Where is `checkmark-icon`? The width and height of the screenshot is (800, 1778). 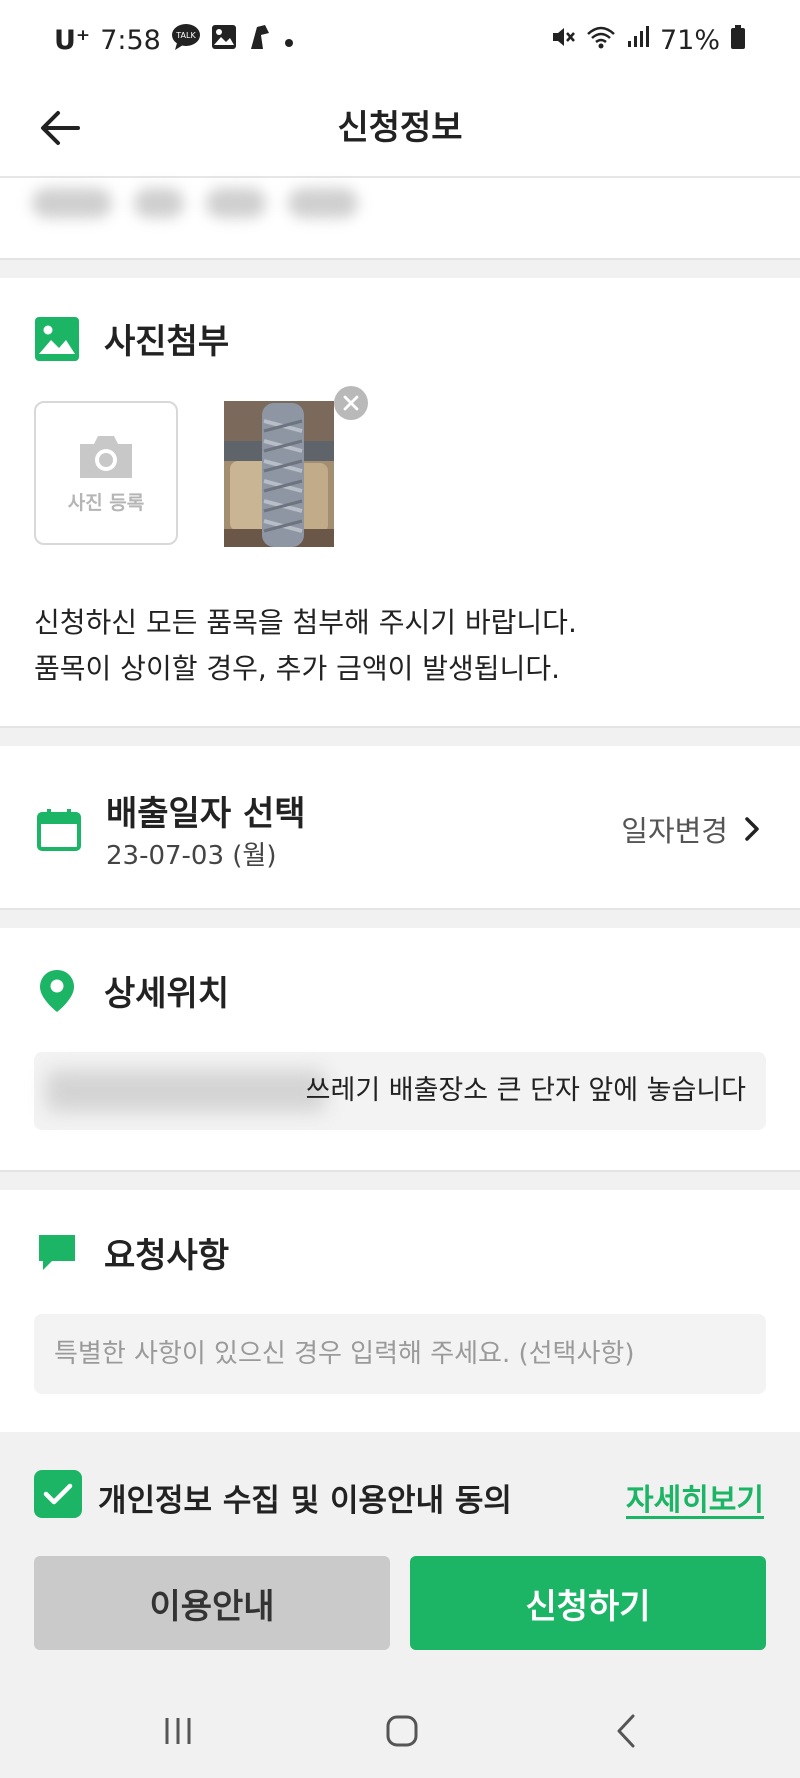 checkmark-icon is located at coordinates (58, 1494).